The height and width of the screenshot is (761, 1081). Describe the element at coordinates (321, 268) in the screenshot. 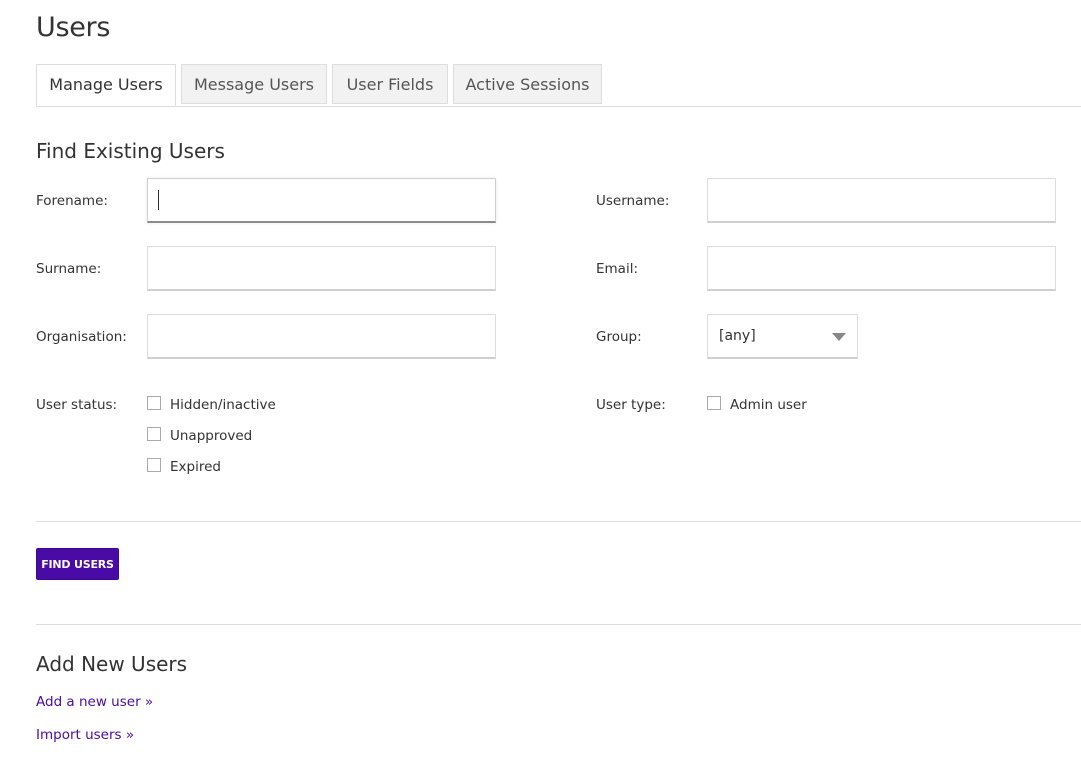

I see `surname-input` at that location.